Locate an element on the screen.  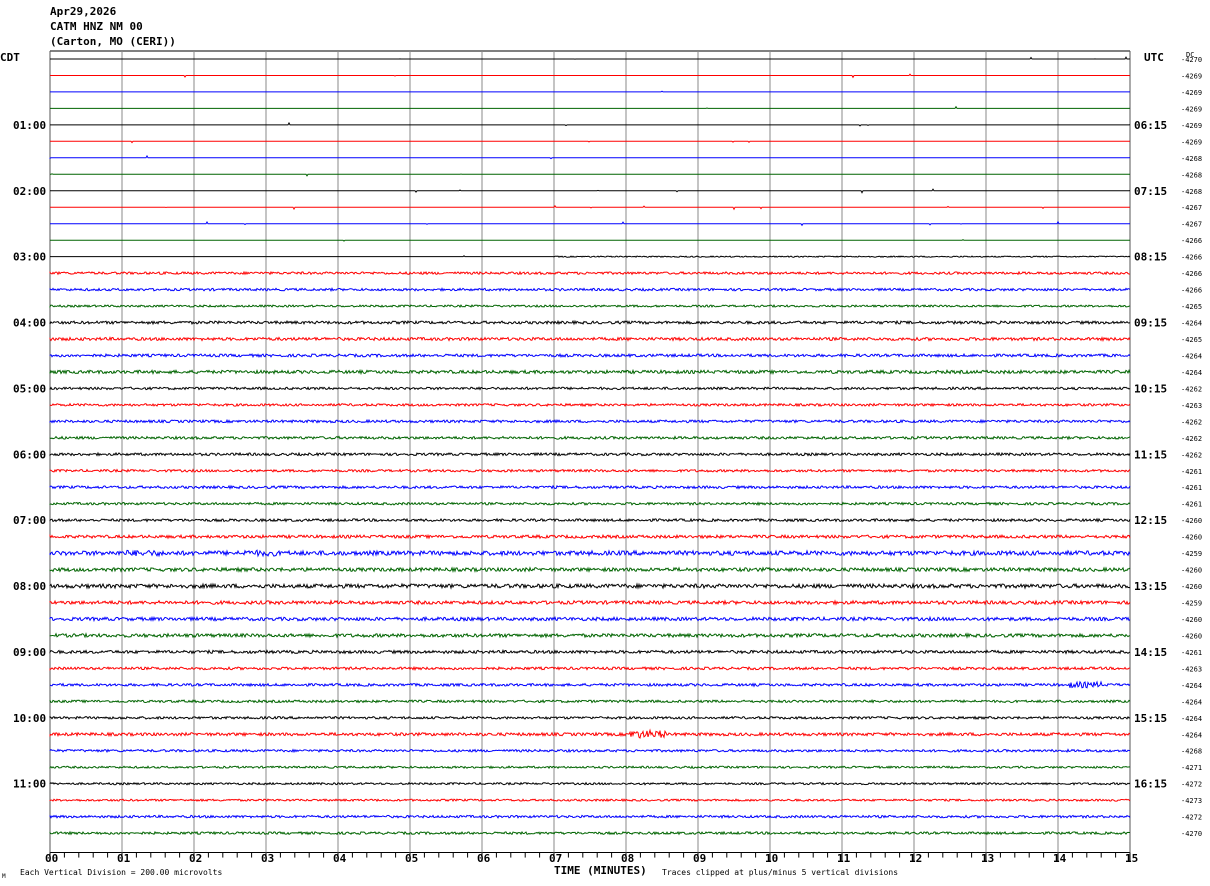
left-time-label: 02:00 is located at coordinates (29, 191).